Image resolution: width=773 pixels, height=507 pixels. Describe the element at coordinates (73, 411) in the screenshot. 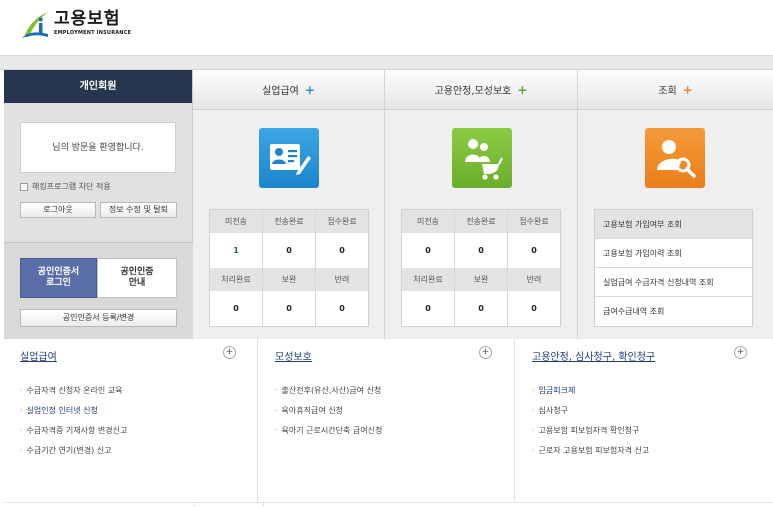

I see `section-link: 실업인정 인터넷 신청` at that location.